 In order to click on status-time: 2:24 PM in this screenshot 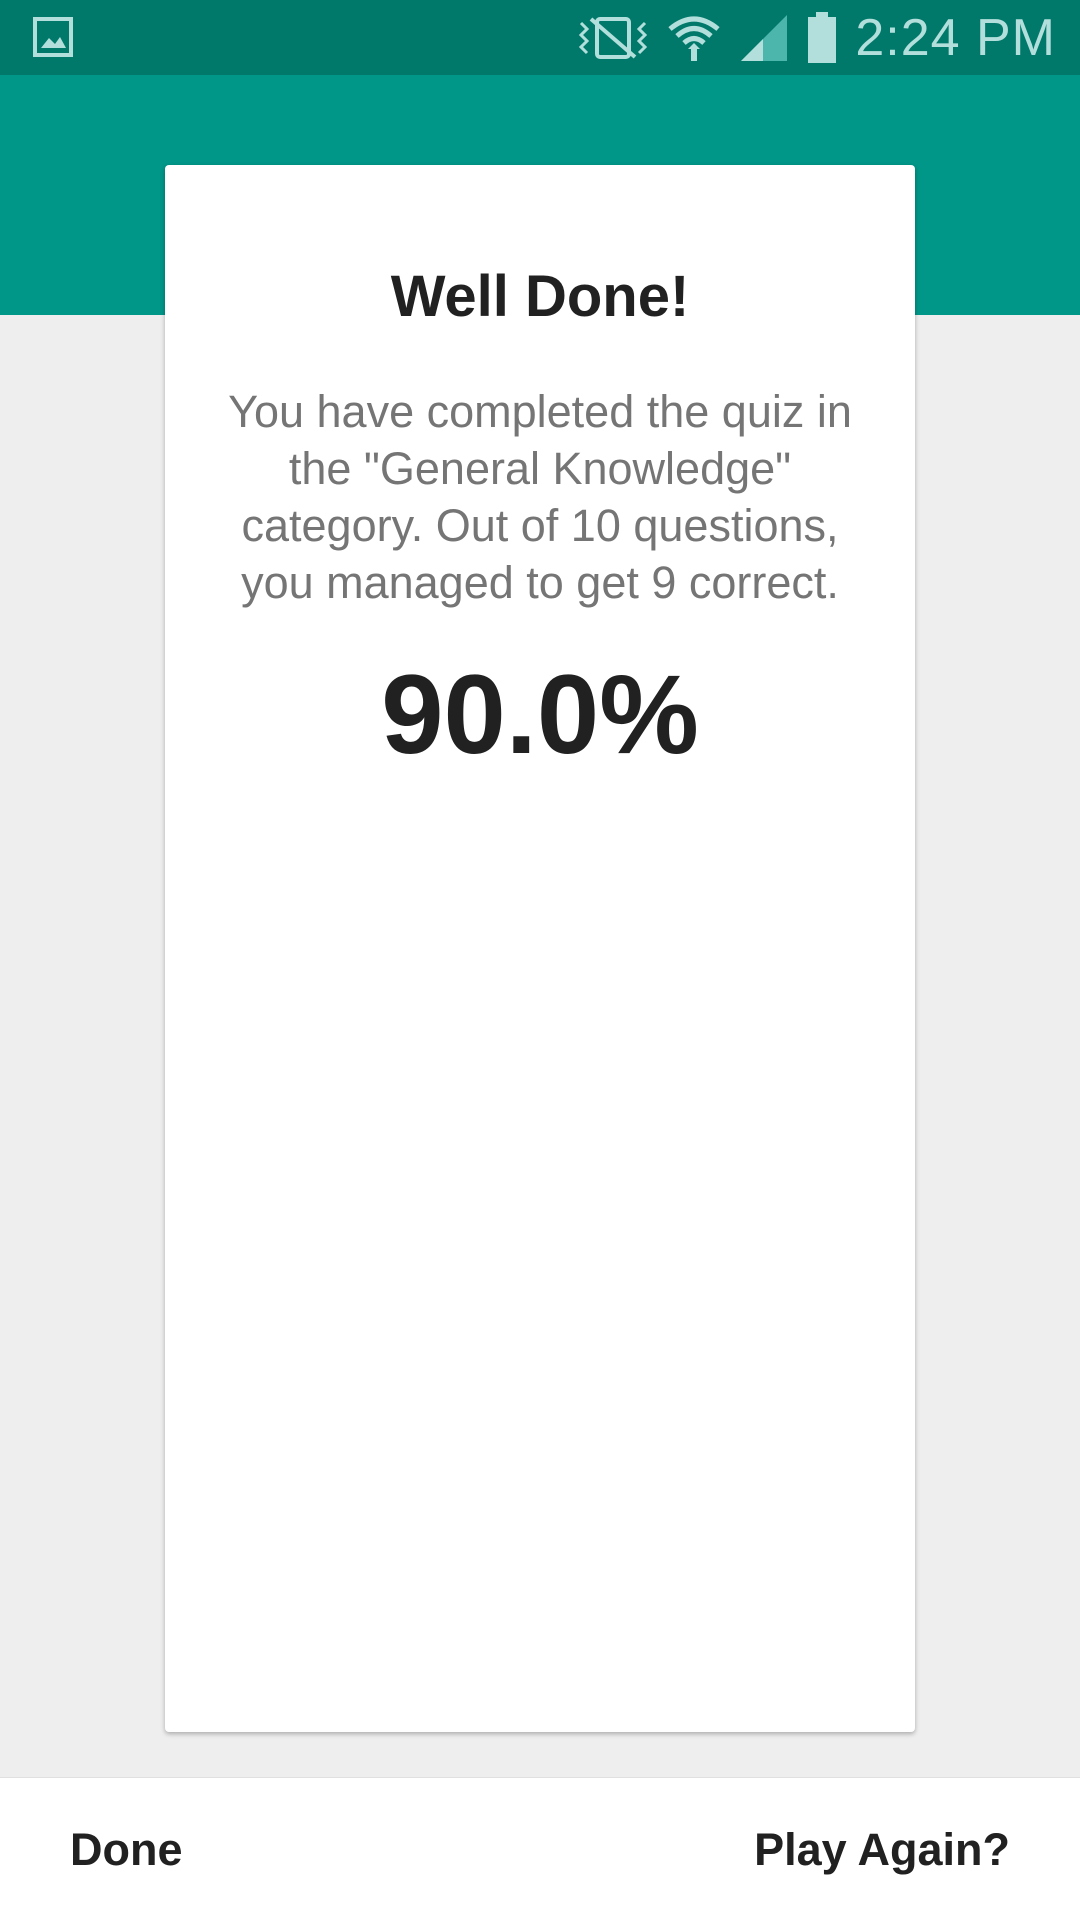, I will do `click(955, 37)`.